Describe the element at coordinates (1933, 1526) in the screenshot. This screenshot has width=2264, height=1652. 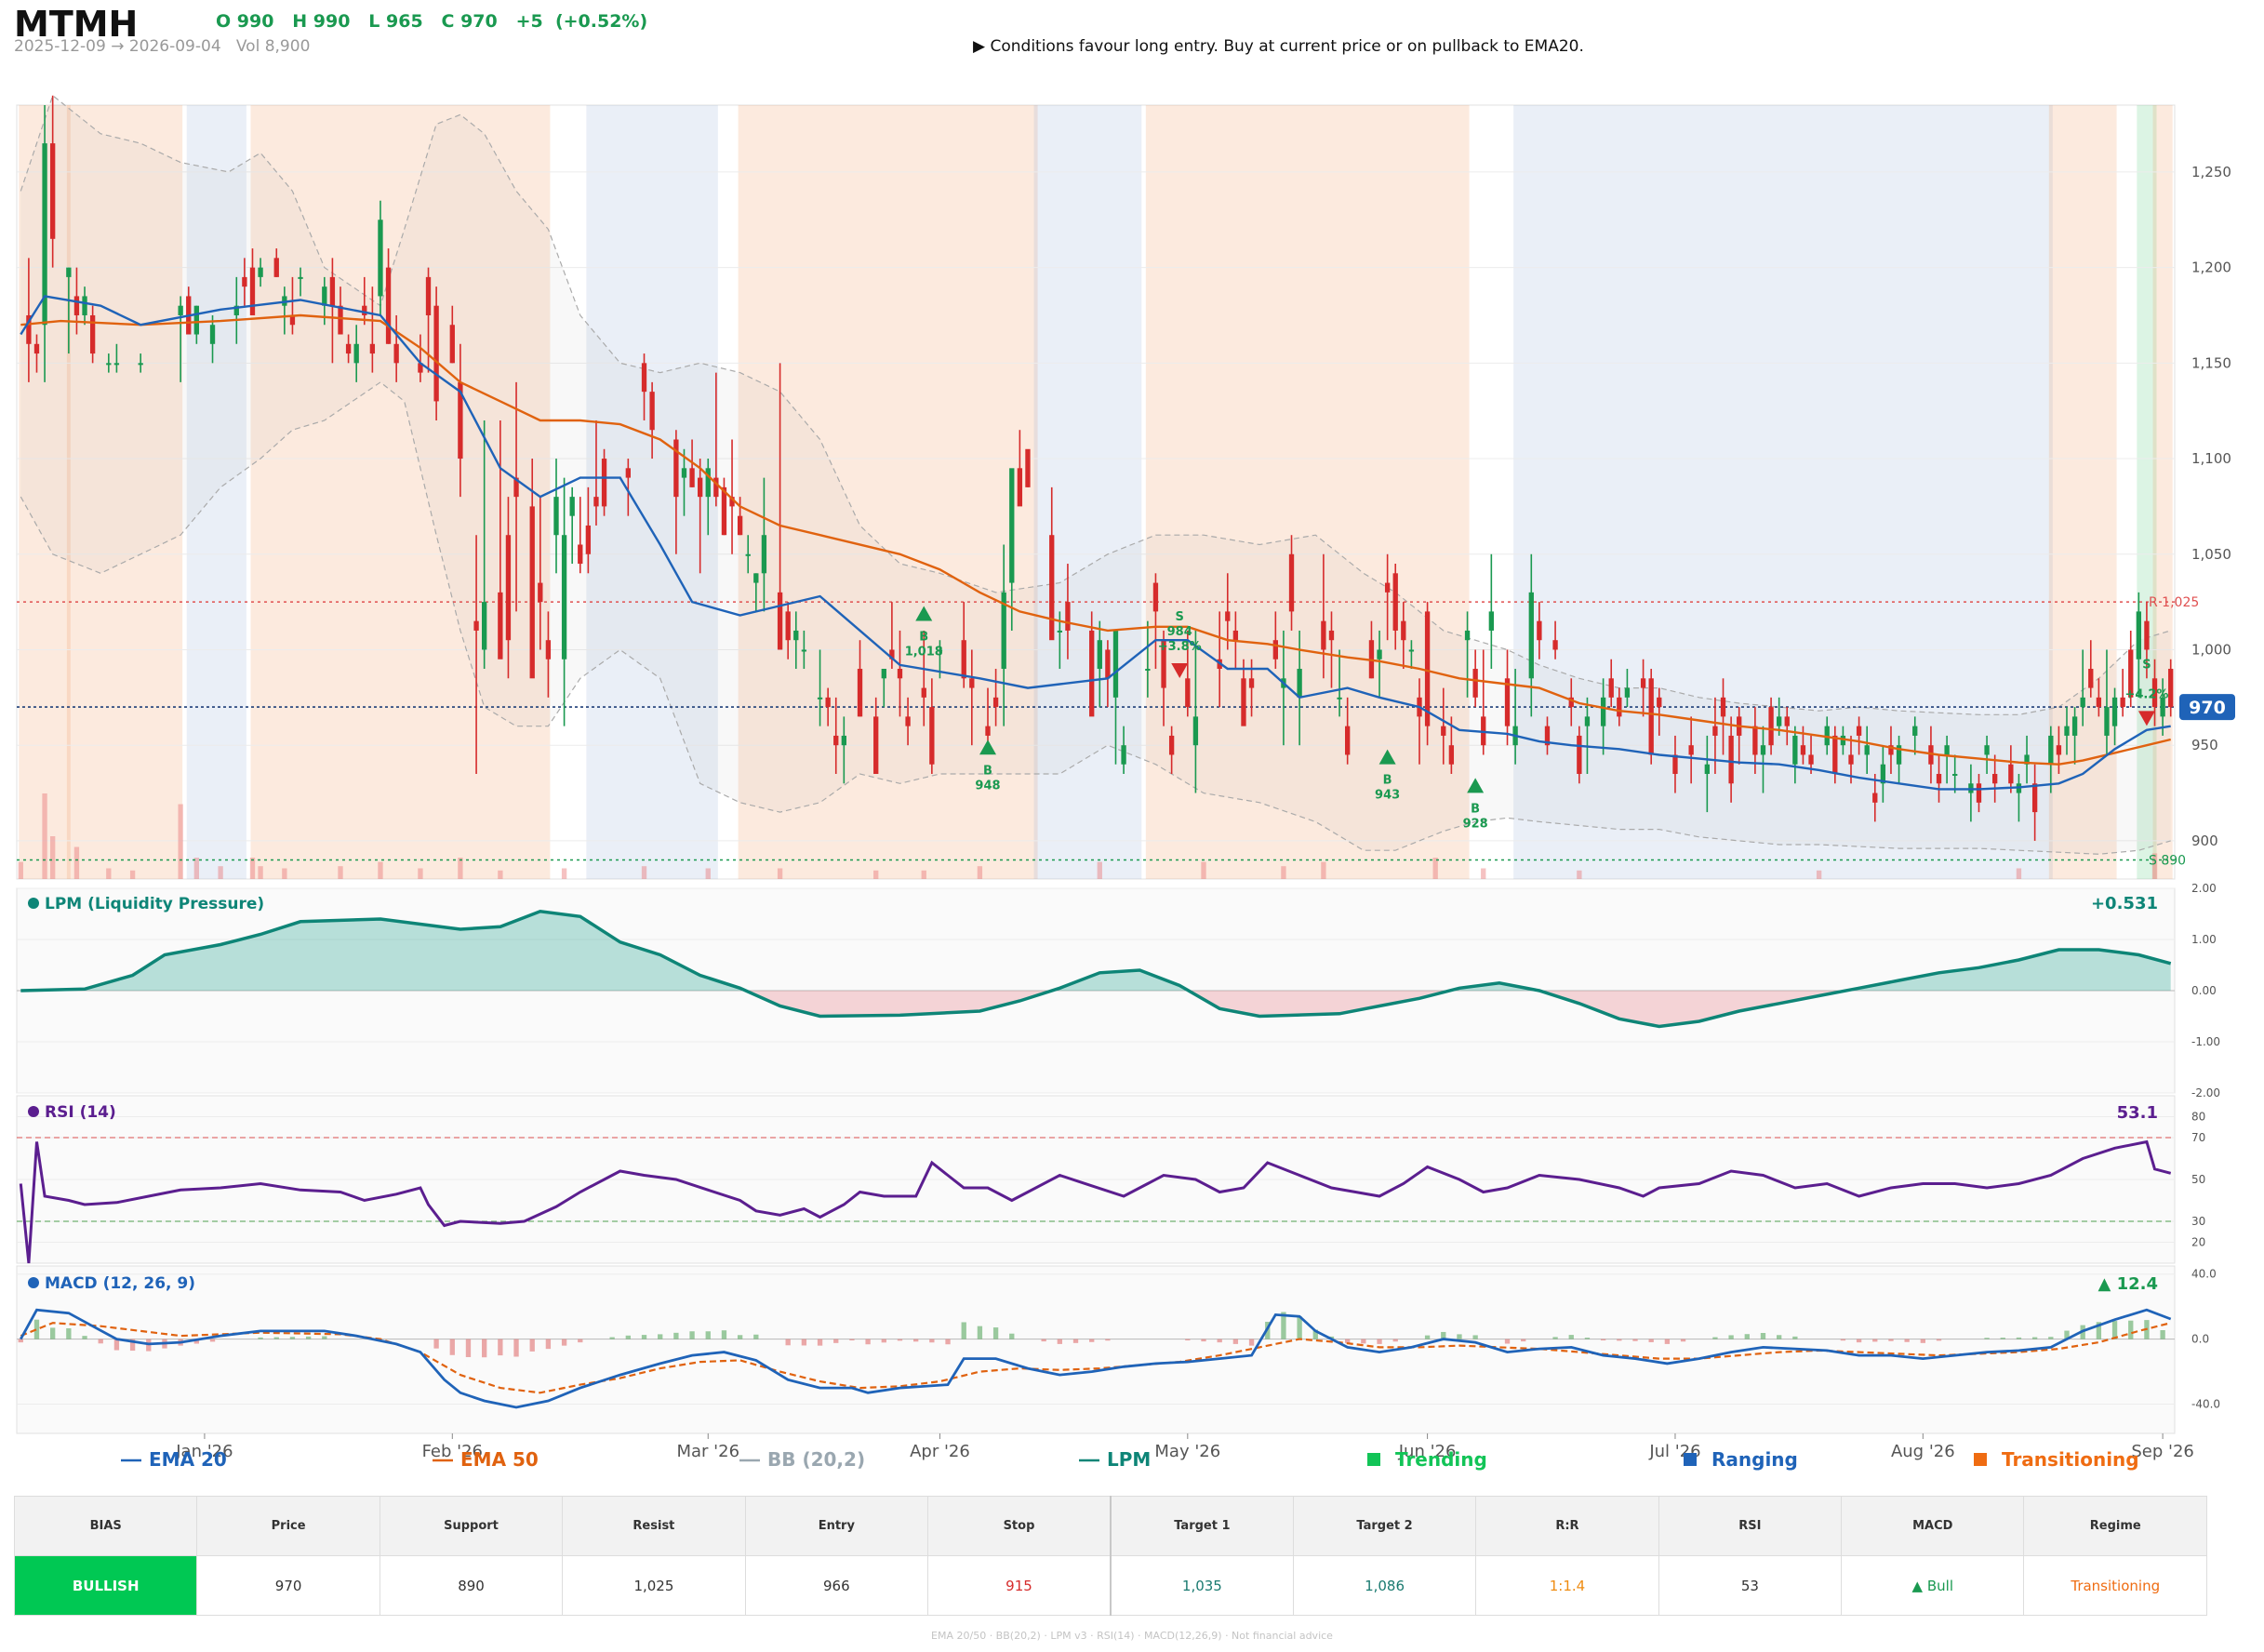
I see `header-macd: MACD` at that location.